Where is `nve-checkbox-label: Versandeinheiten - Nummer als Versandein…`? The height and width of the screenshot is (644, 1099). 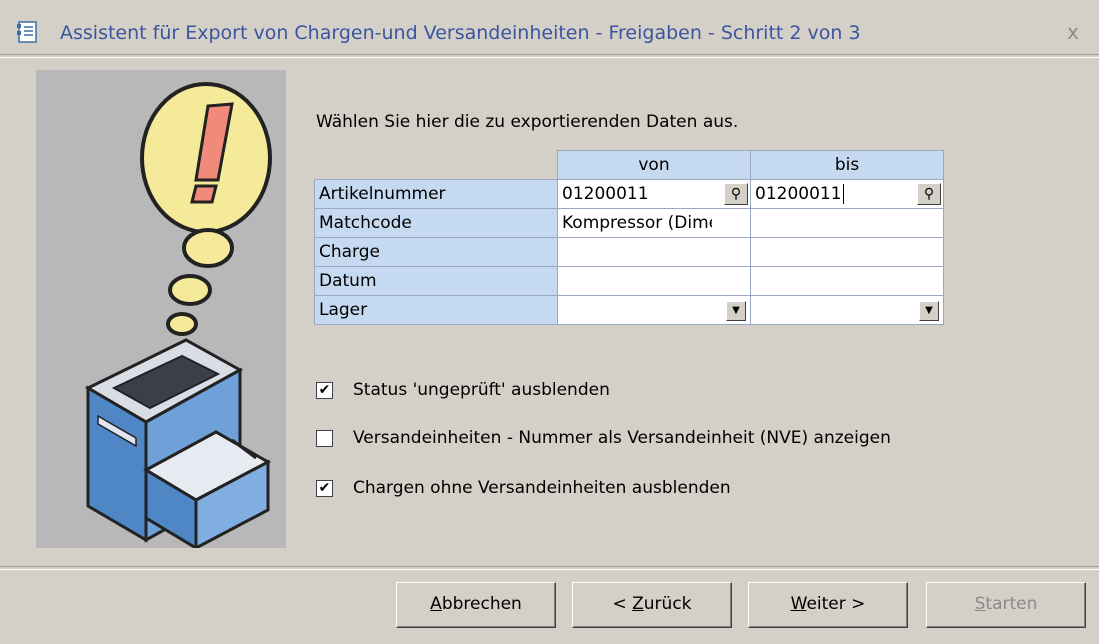
nve-checkbox-label: Versandeinheiten - Nummer als Versandein… is located at coordinates (622, 438).